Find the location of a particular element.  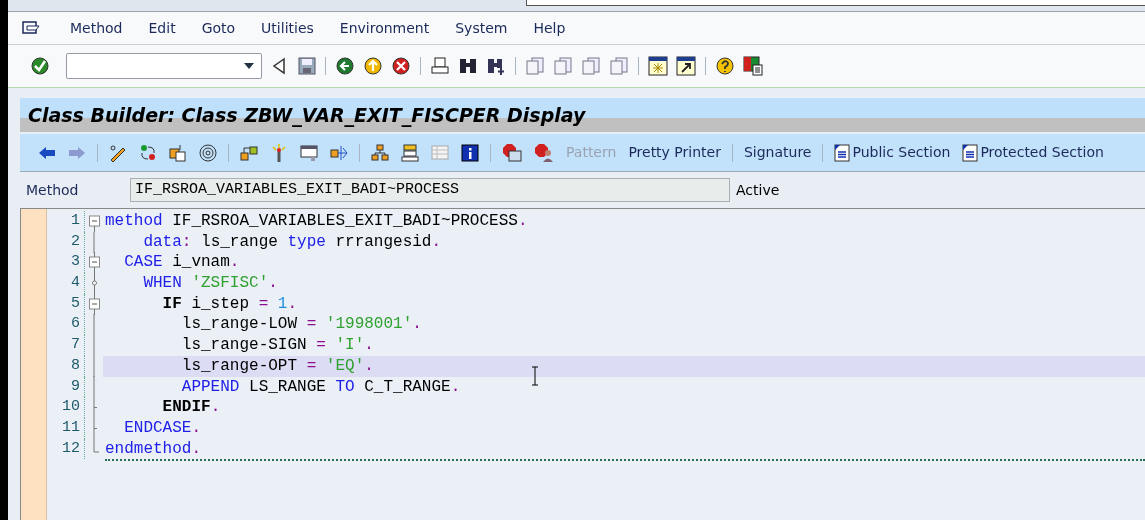

line-number: 5 is located at coordinates (66, 304).